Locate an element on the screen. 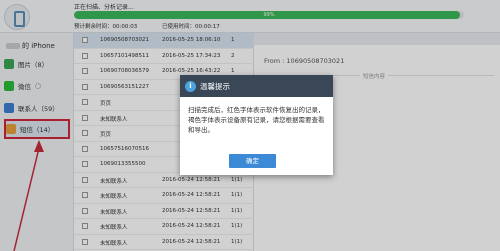  confirm-button: 确定 is located at coordinates (252, 161).